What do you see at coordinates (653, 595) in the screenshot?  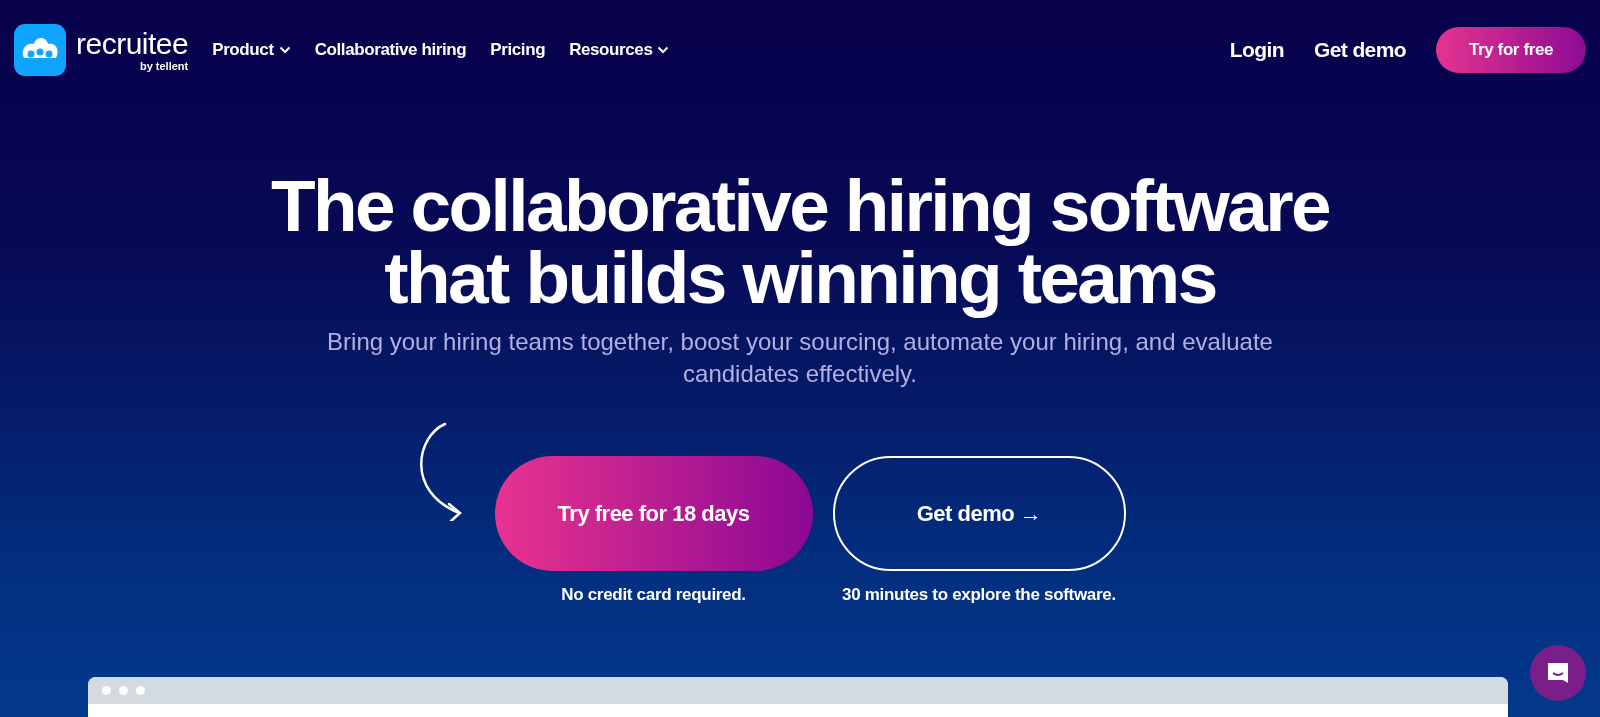 I see `cta-note: No credit card required.` at bounding box center [653, 595].